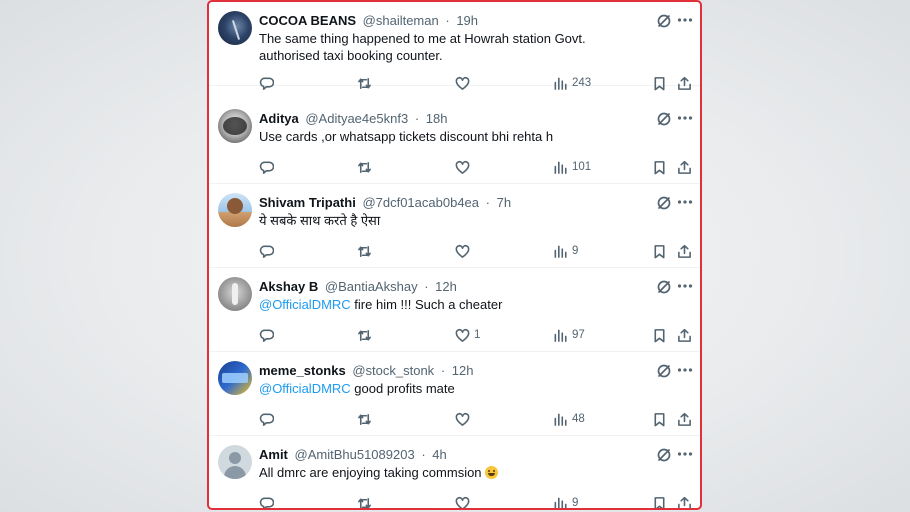 Image resolution: width=910 pixels, height=512 pixels. What do you see at coordinates (439, 454) in the screenshot?
I see `timestamp: 4h` at bounding box center [439, 454].